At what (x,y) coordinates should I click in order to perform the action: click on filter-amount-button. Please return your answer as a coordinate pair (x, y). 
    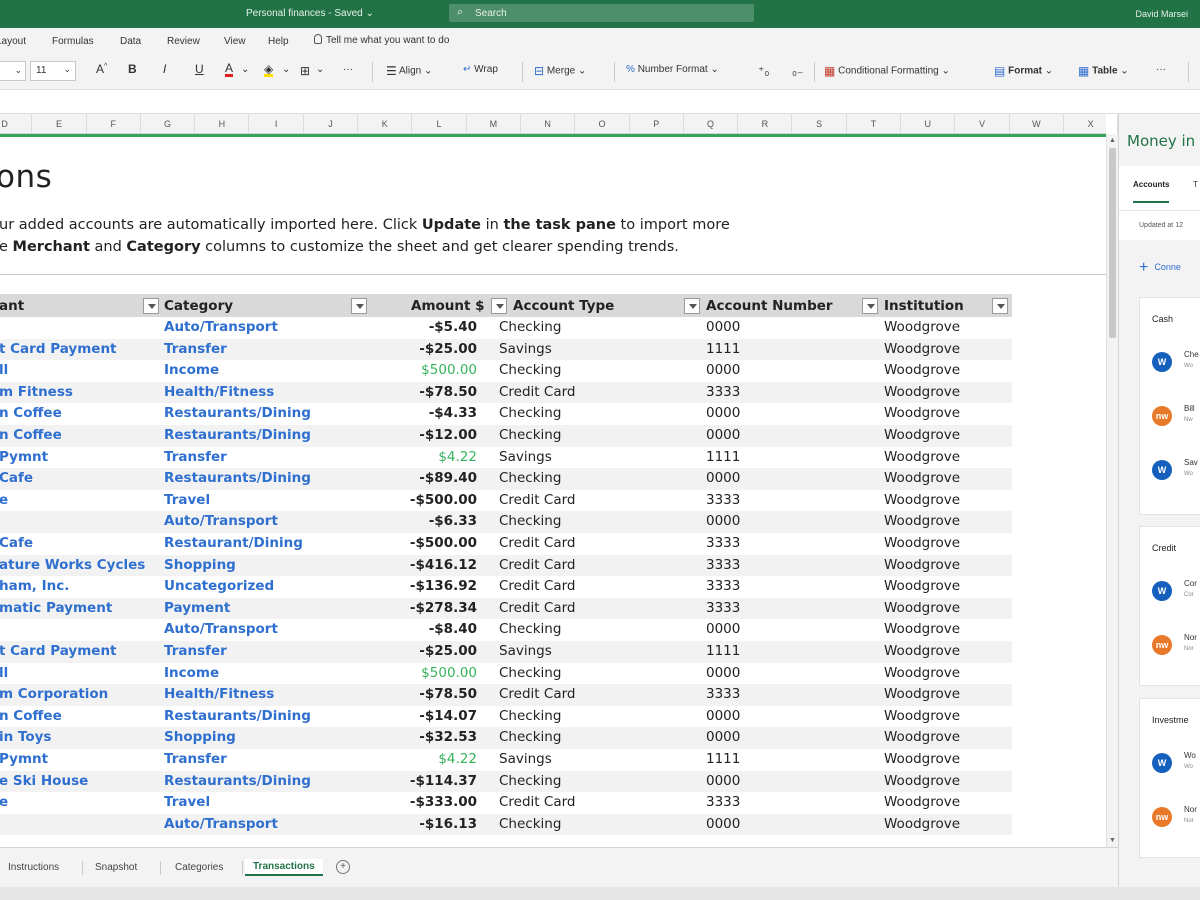
    Looking at the image, I should click on (499, 306).